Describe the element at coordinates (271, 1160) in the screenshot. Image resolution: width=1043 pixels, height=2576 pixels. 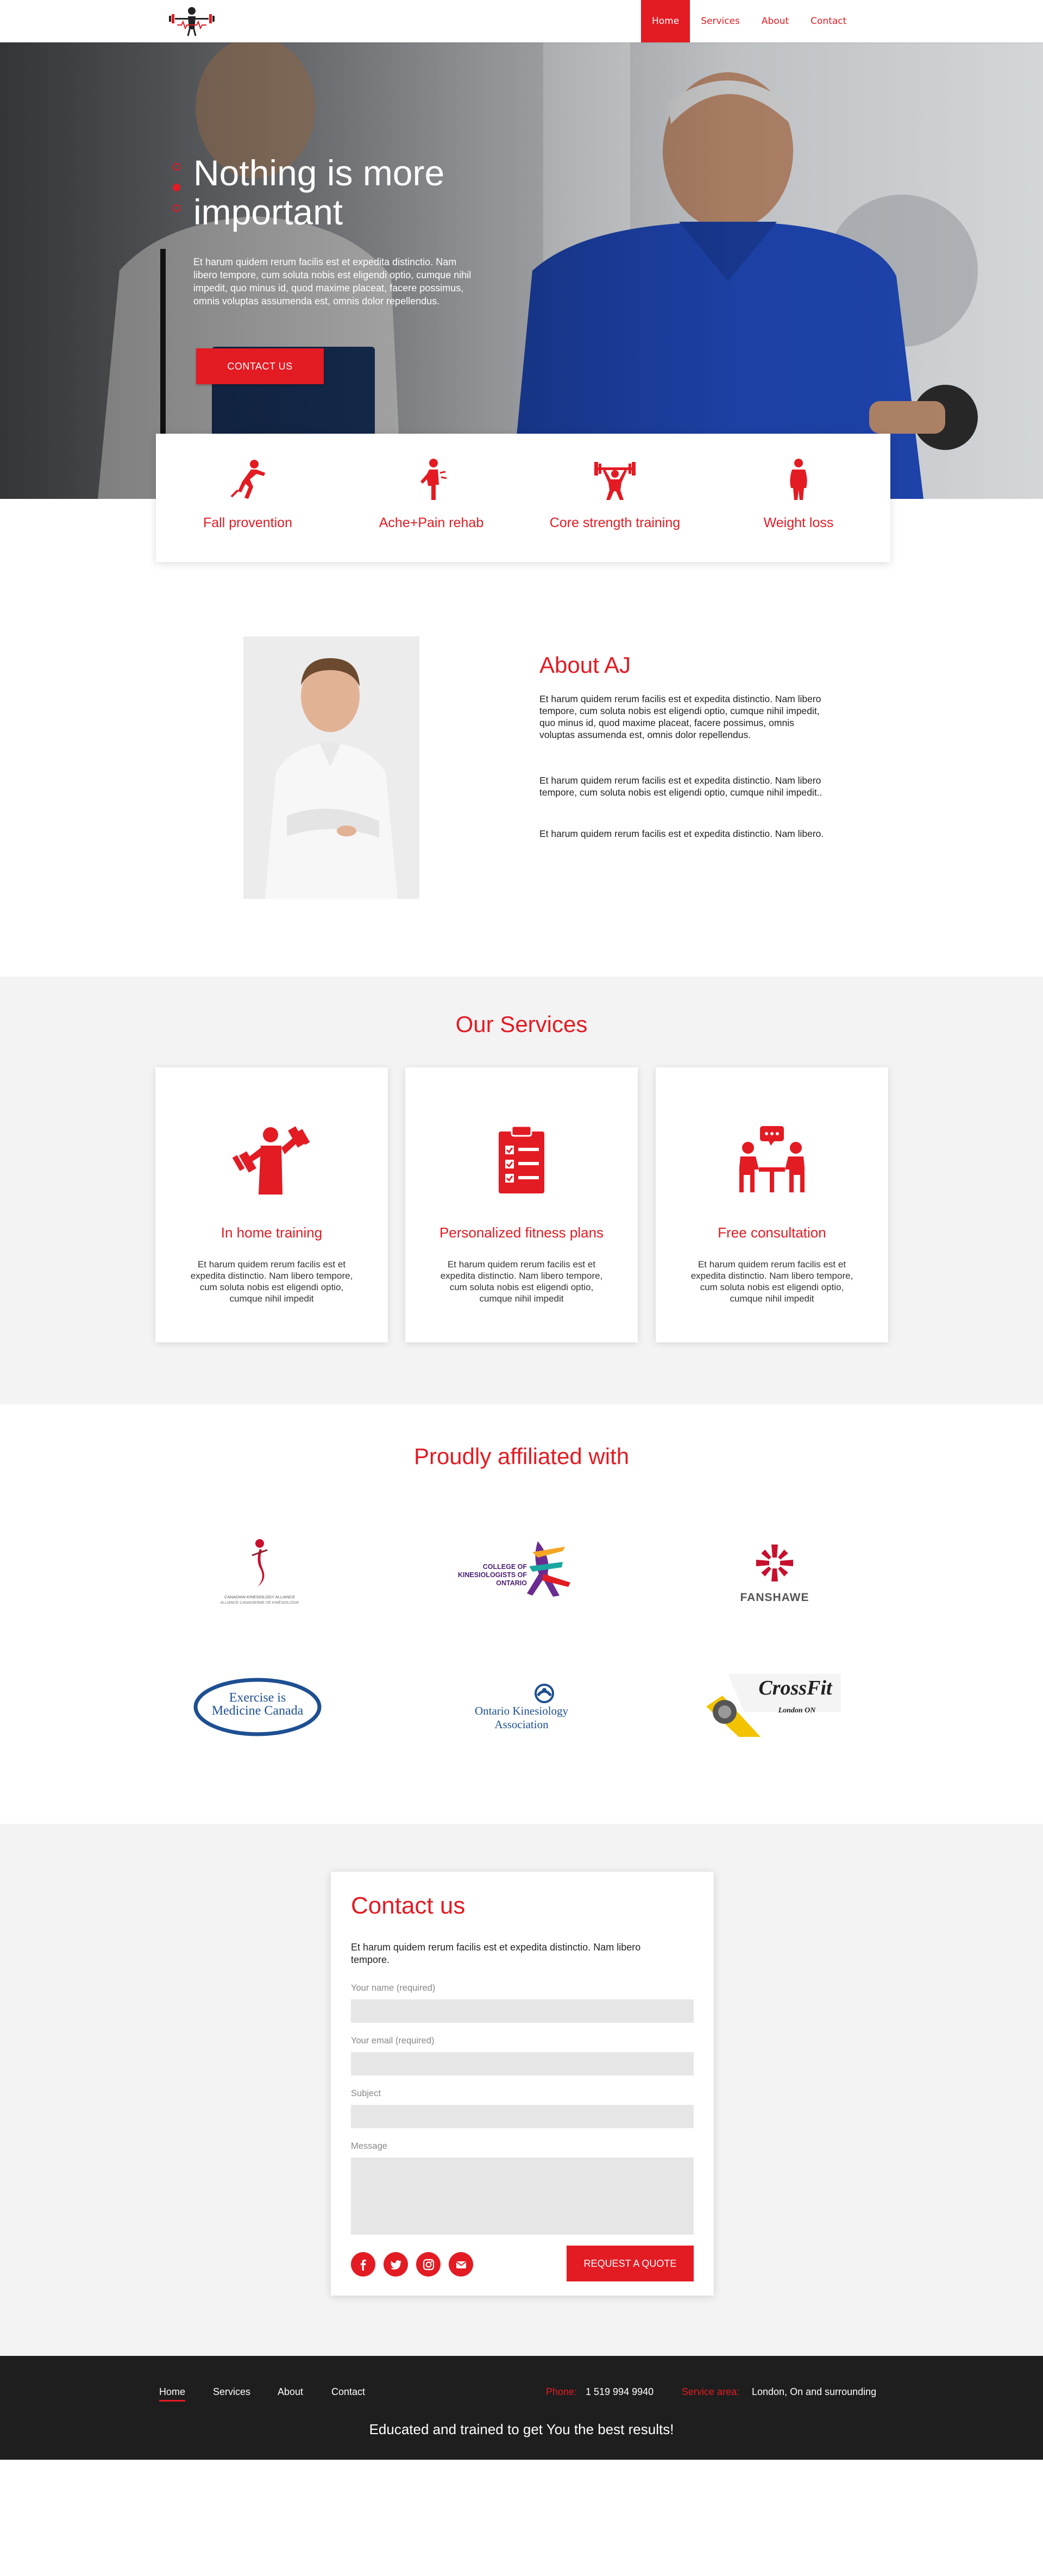
I see `dumbbell-trainer-icon` at that location.